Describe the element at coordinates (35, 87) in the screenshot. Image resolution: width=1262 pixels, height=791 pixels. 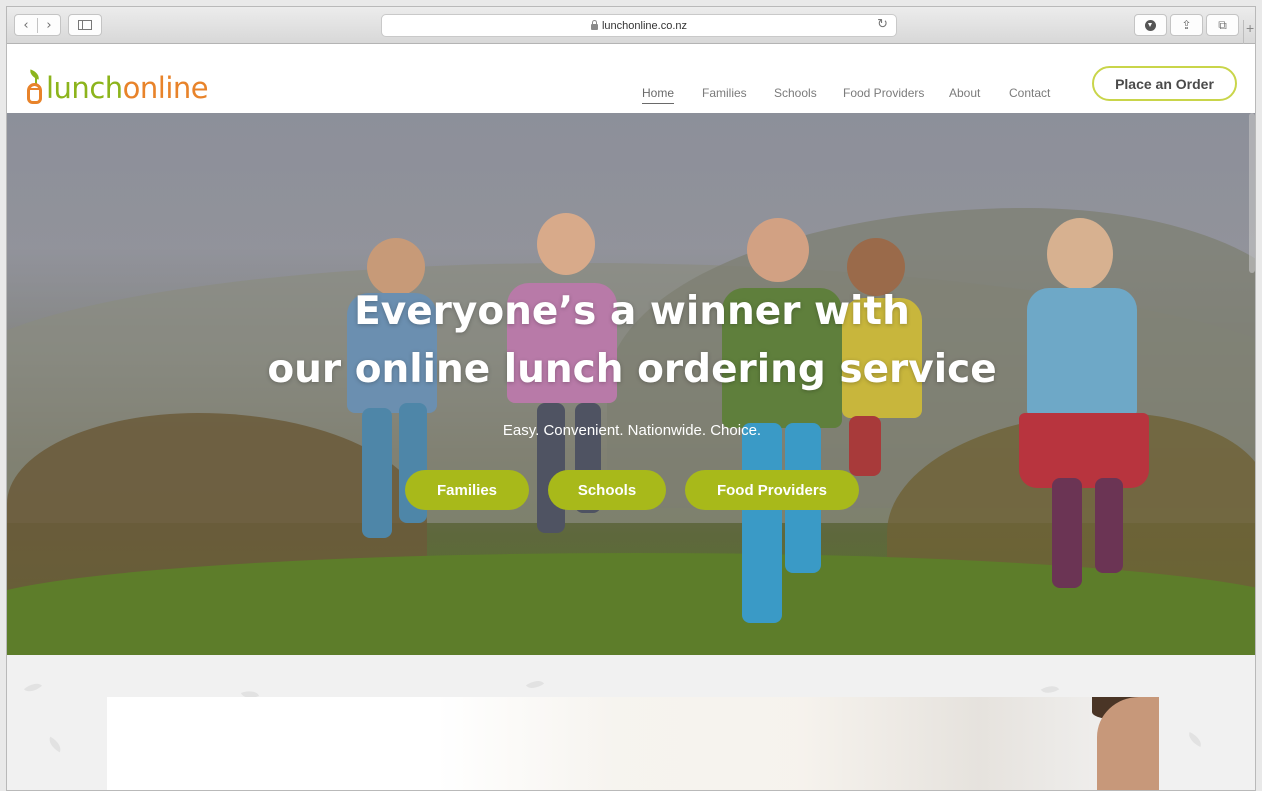
I see `apple-logo-icon` at that location.